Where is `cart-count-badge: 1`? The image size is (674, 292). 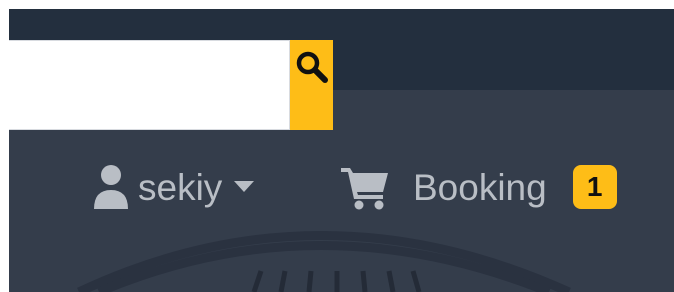 cart-count-badge: 1 is located at coordinates (594, 187).